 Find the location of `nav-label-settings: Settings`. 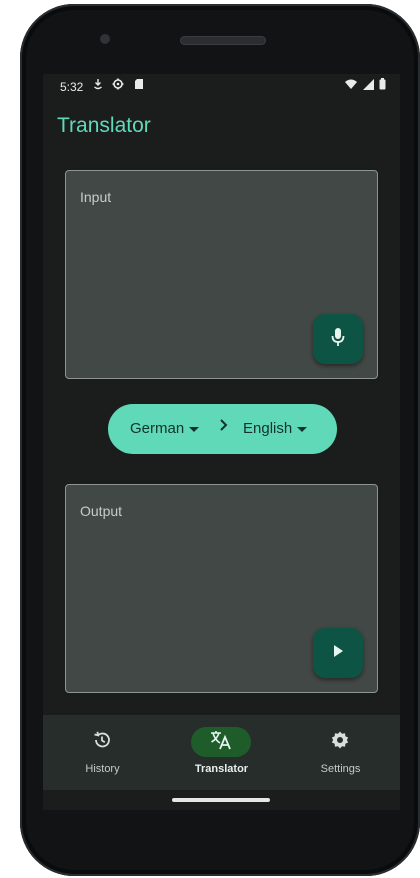

nav-label-settings: Settings is located at coordinates (340, 769).